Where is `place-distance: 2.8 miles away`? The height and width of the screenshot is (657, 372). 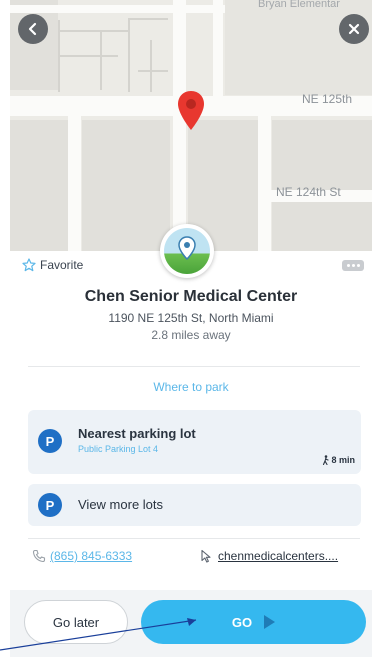 place-distance: 2.8 miles away is located at coordinates (191, 335).